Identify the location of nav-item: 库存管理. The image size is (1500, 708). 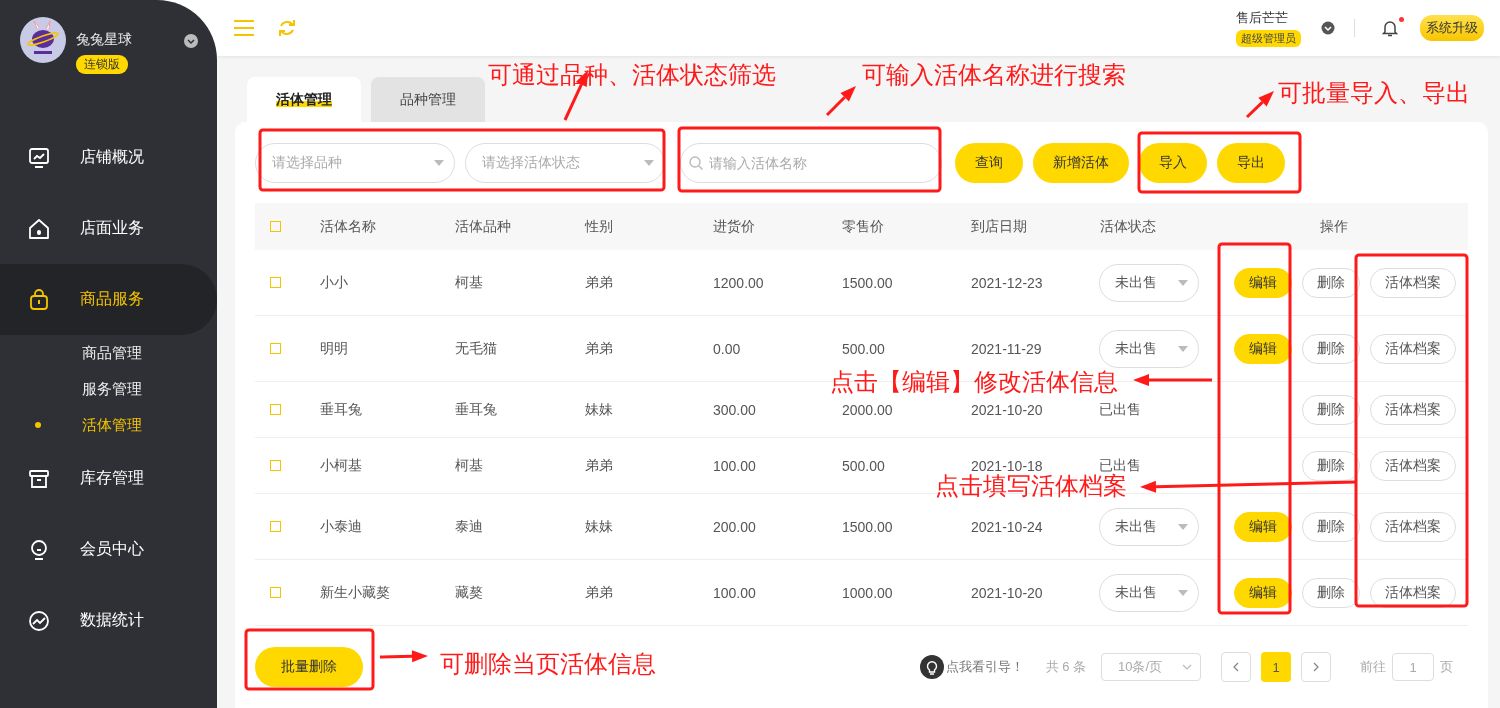
(108, 478).